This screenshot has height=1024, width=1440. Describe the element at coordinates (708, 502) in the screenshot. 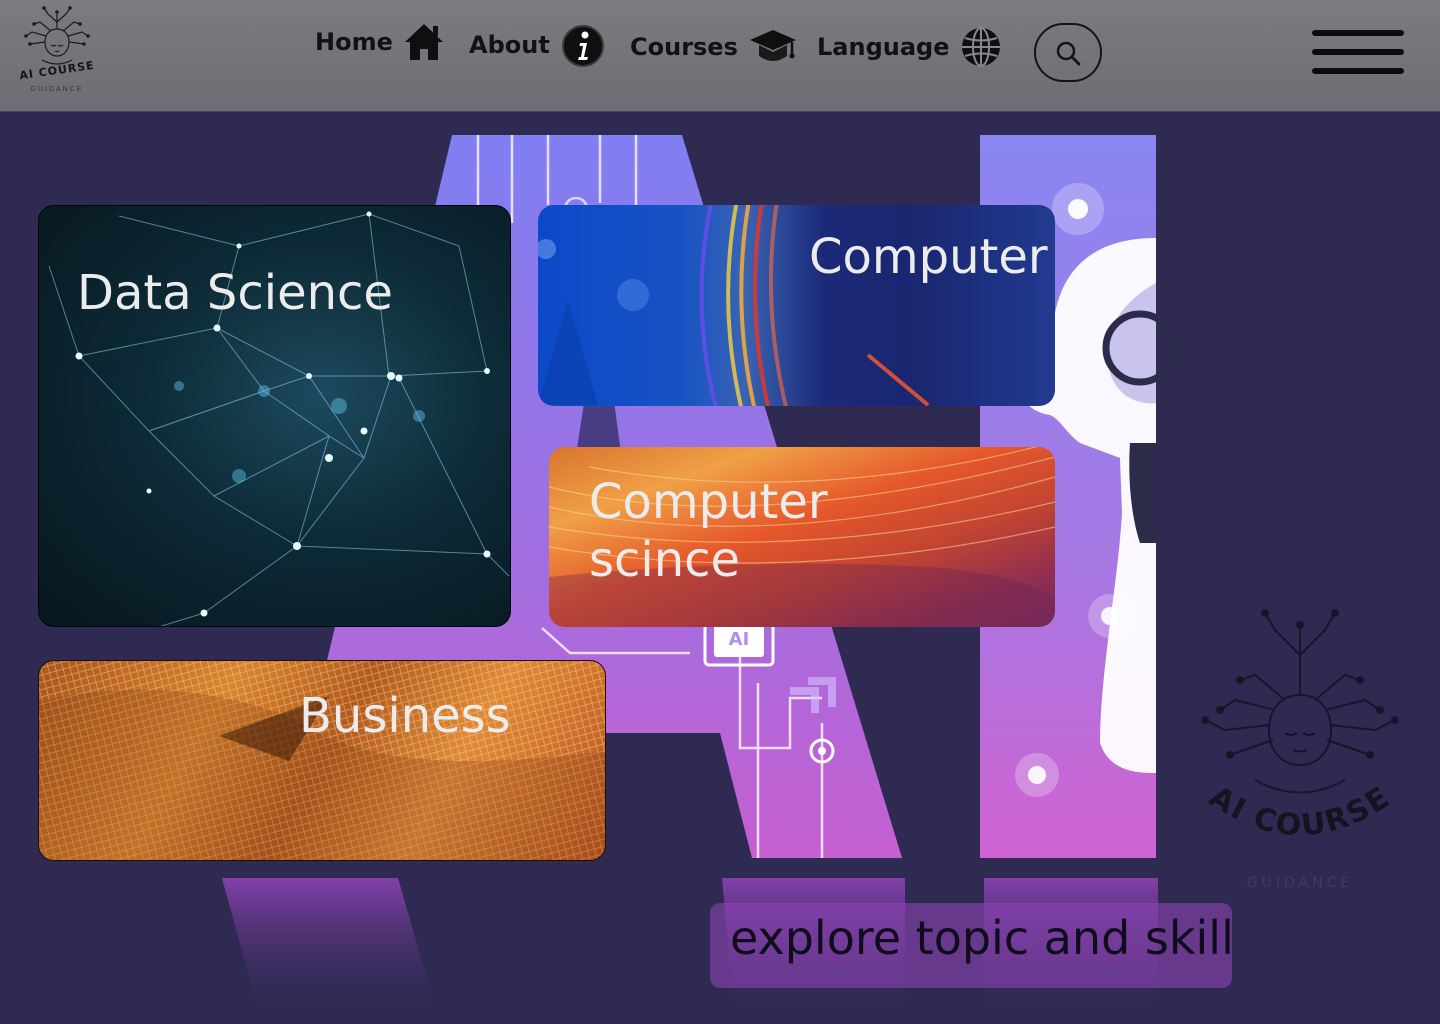

I see `card-title-line-1: Computer` at that location.